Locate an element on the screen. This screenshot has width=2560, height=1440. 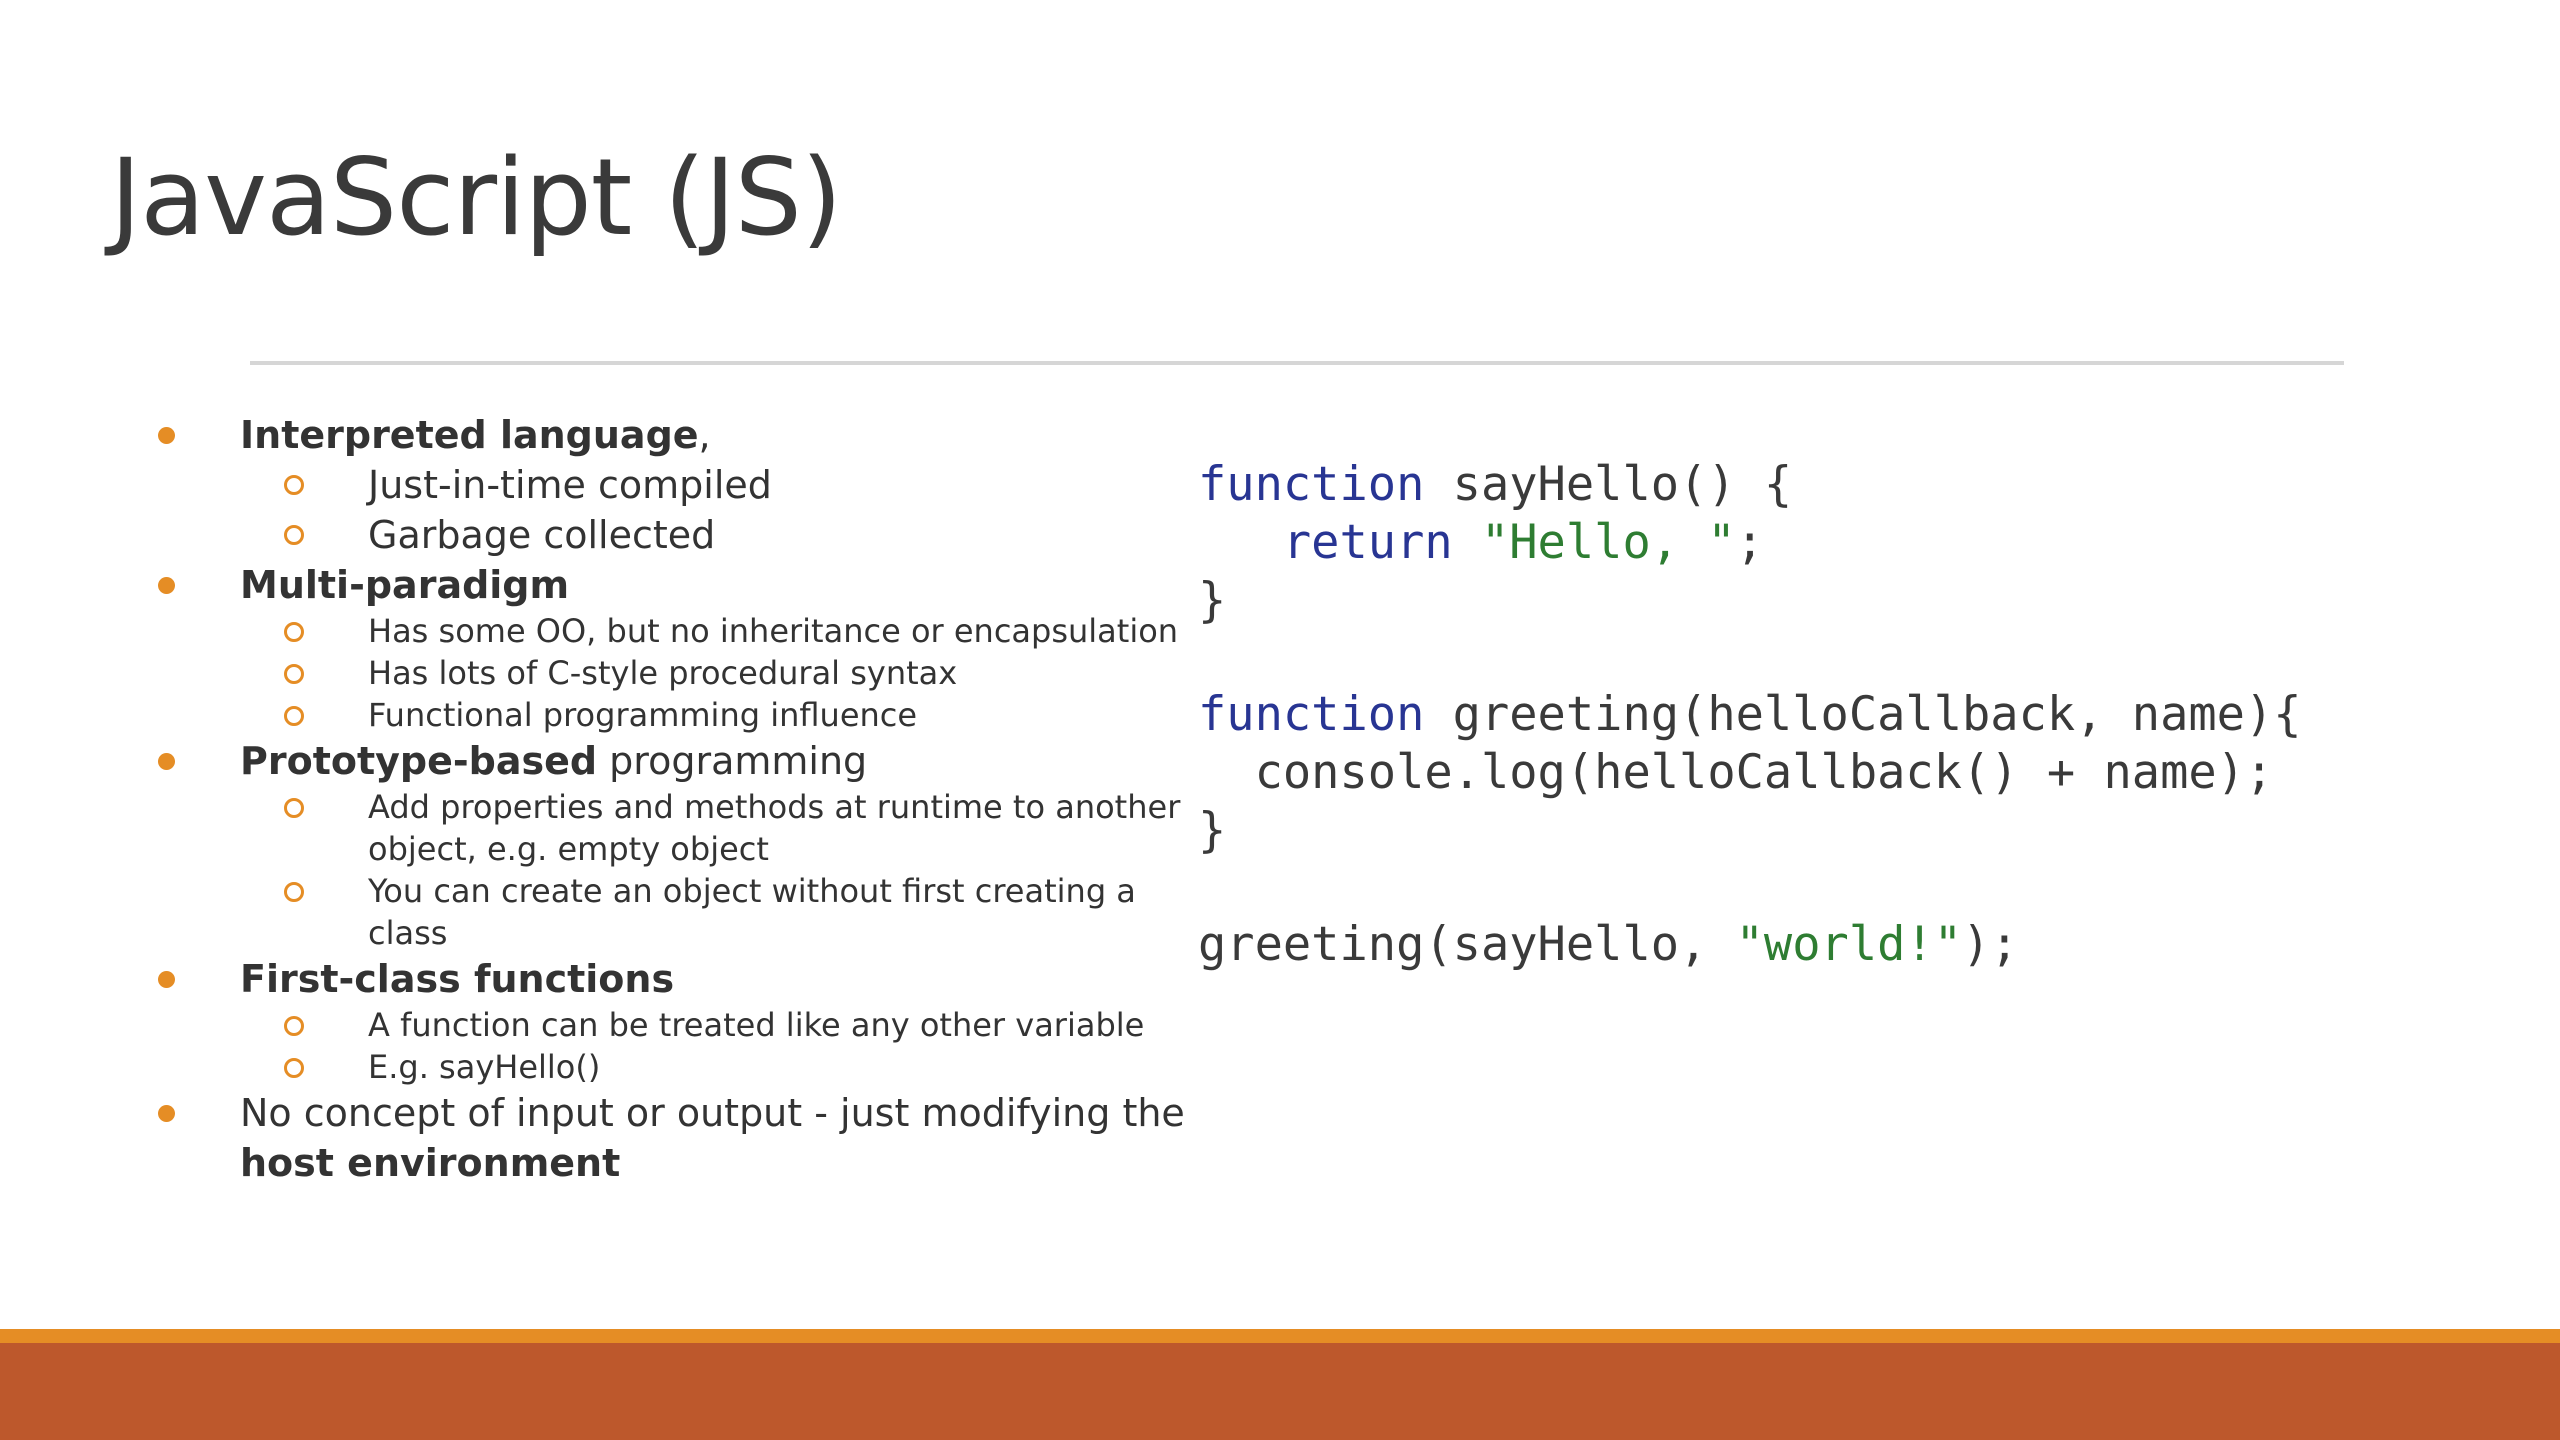
bullet-strong-text: host environment is located at coordinates (430, 1163).